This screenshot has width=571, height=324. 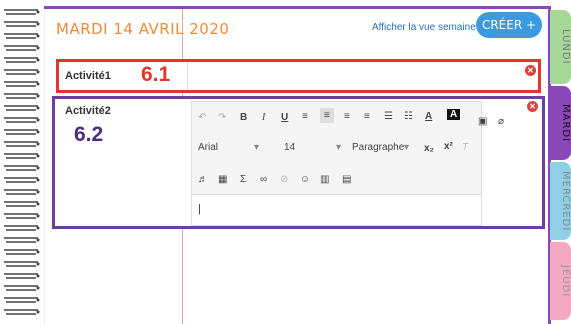 I want to click on background-color-icon: A, so click(x=454, y=114).